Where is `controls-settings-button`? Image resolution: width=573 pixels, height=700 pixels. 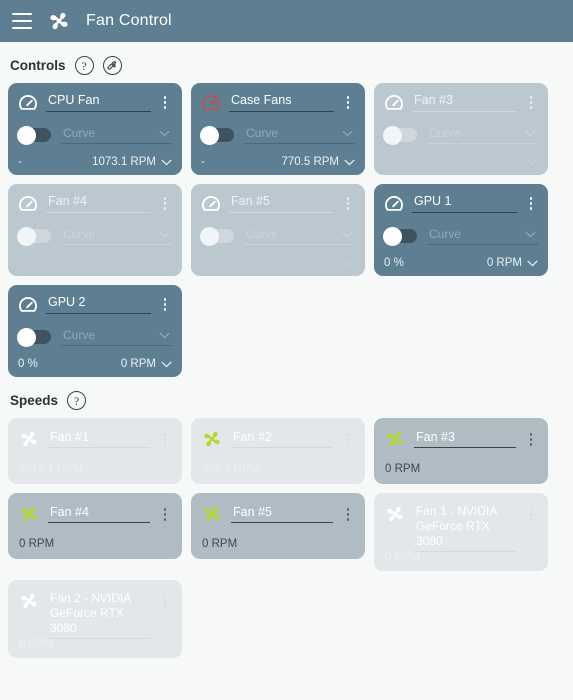 controls-settings-button is located at coordinates (112, 65).